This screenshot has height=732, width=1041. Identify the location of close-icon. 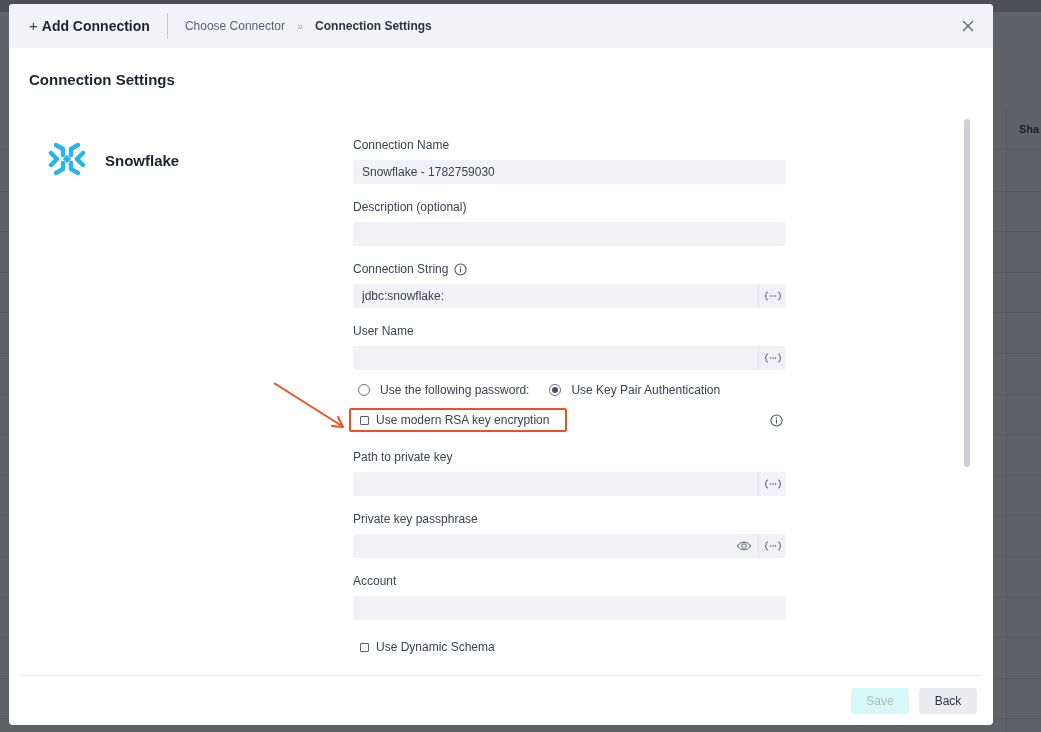
(968, 26).